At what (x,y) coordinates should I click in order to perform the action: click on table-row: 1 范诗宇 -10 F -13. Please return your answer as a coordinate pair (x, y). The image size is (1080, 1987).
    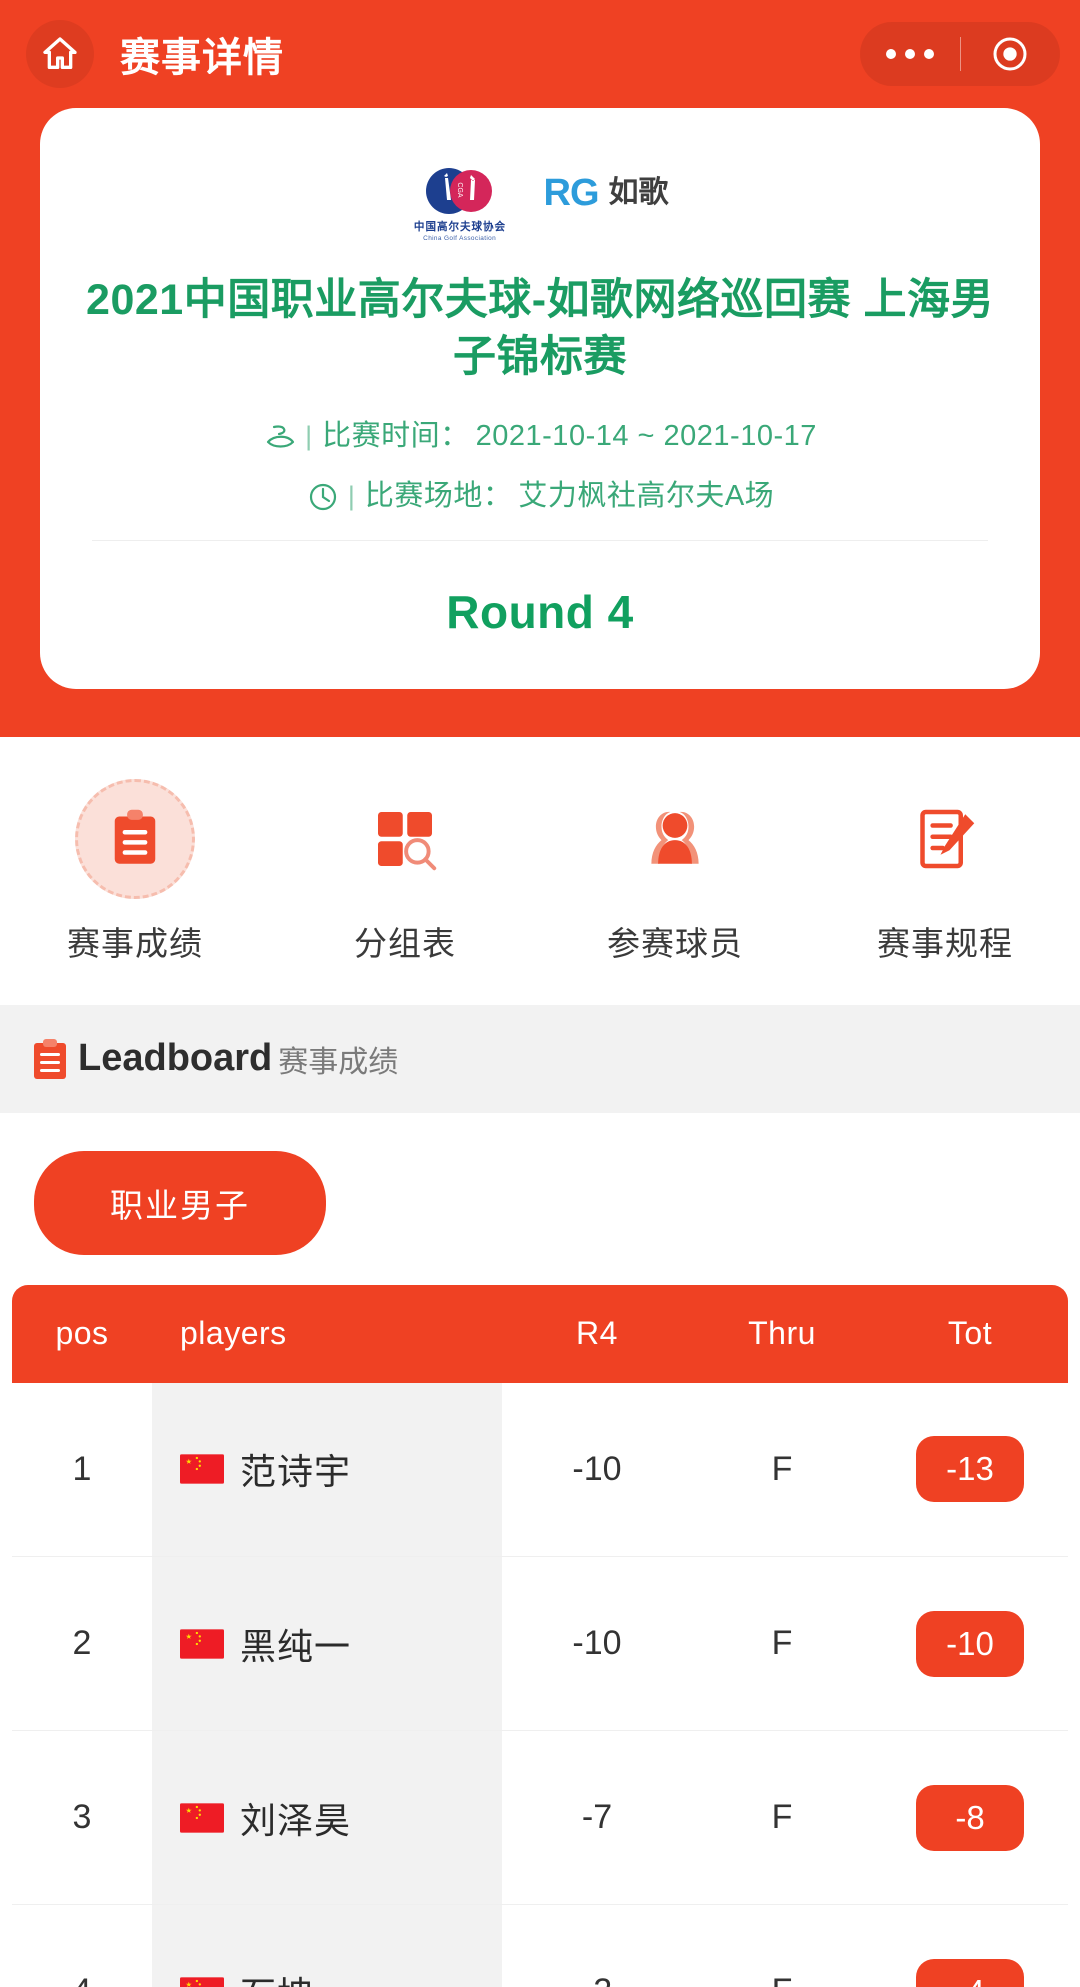
    Looking at the image, I should click on (540, 1469).